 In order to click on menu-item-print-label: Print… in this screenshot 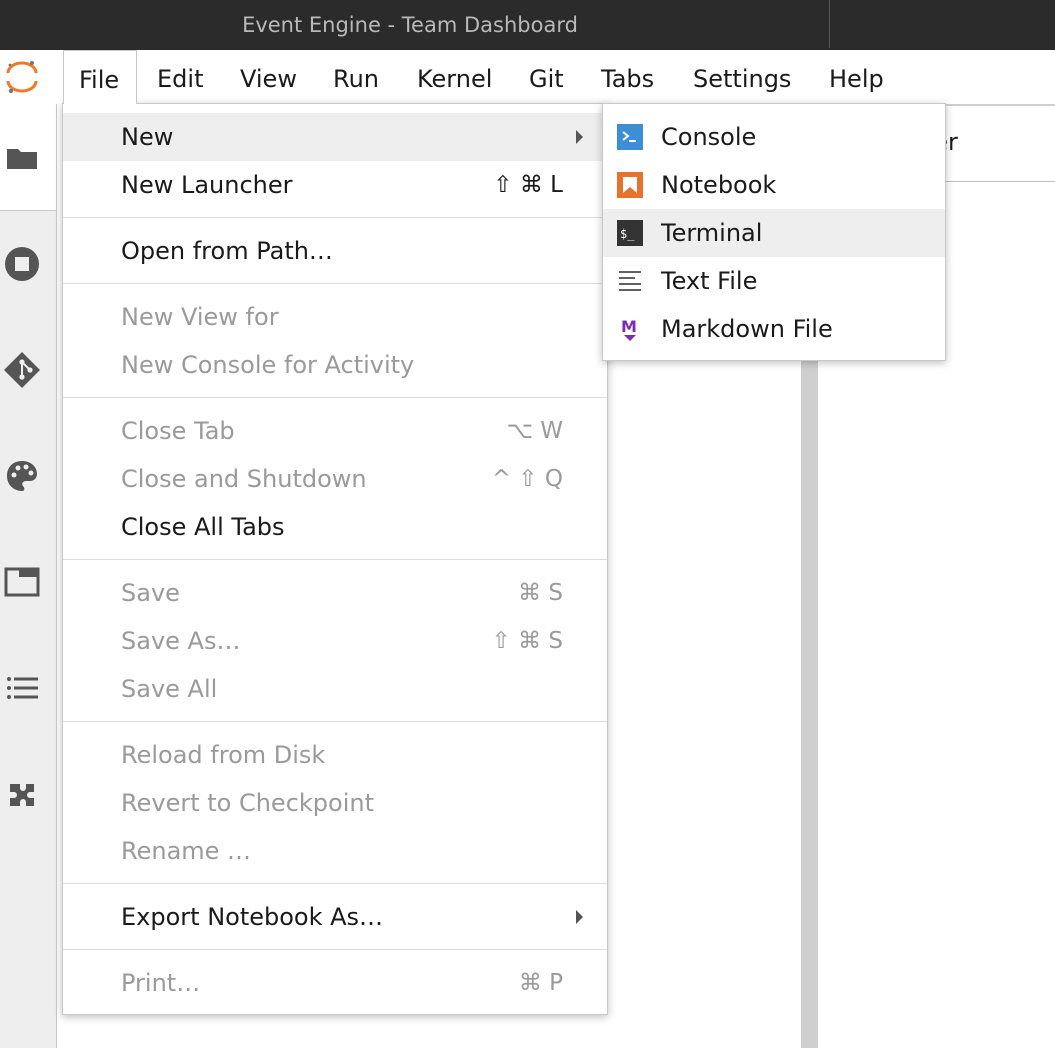, I will do `click(161, 983)`.